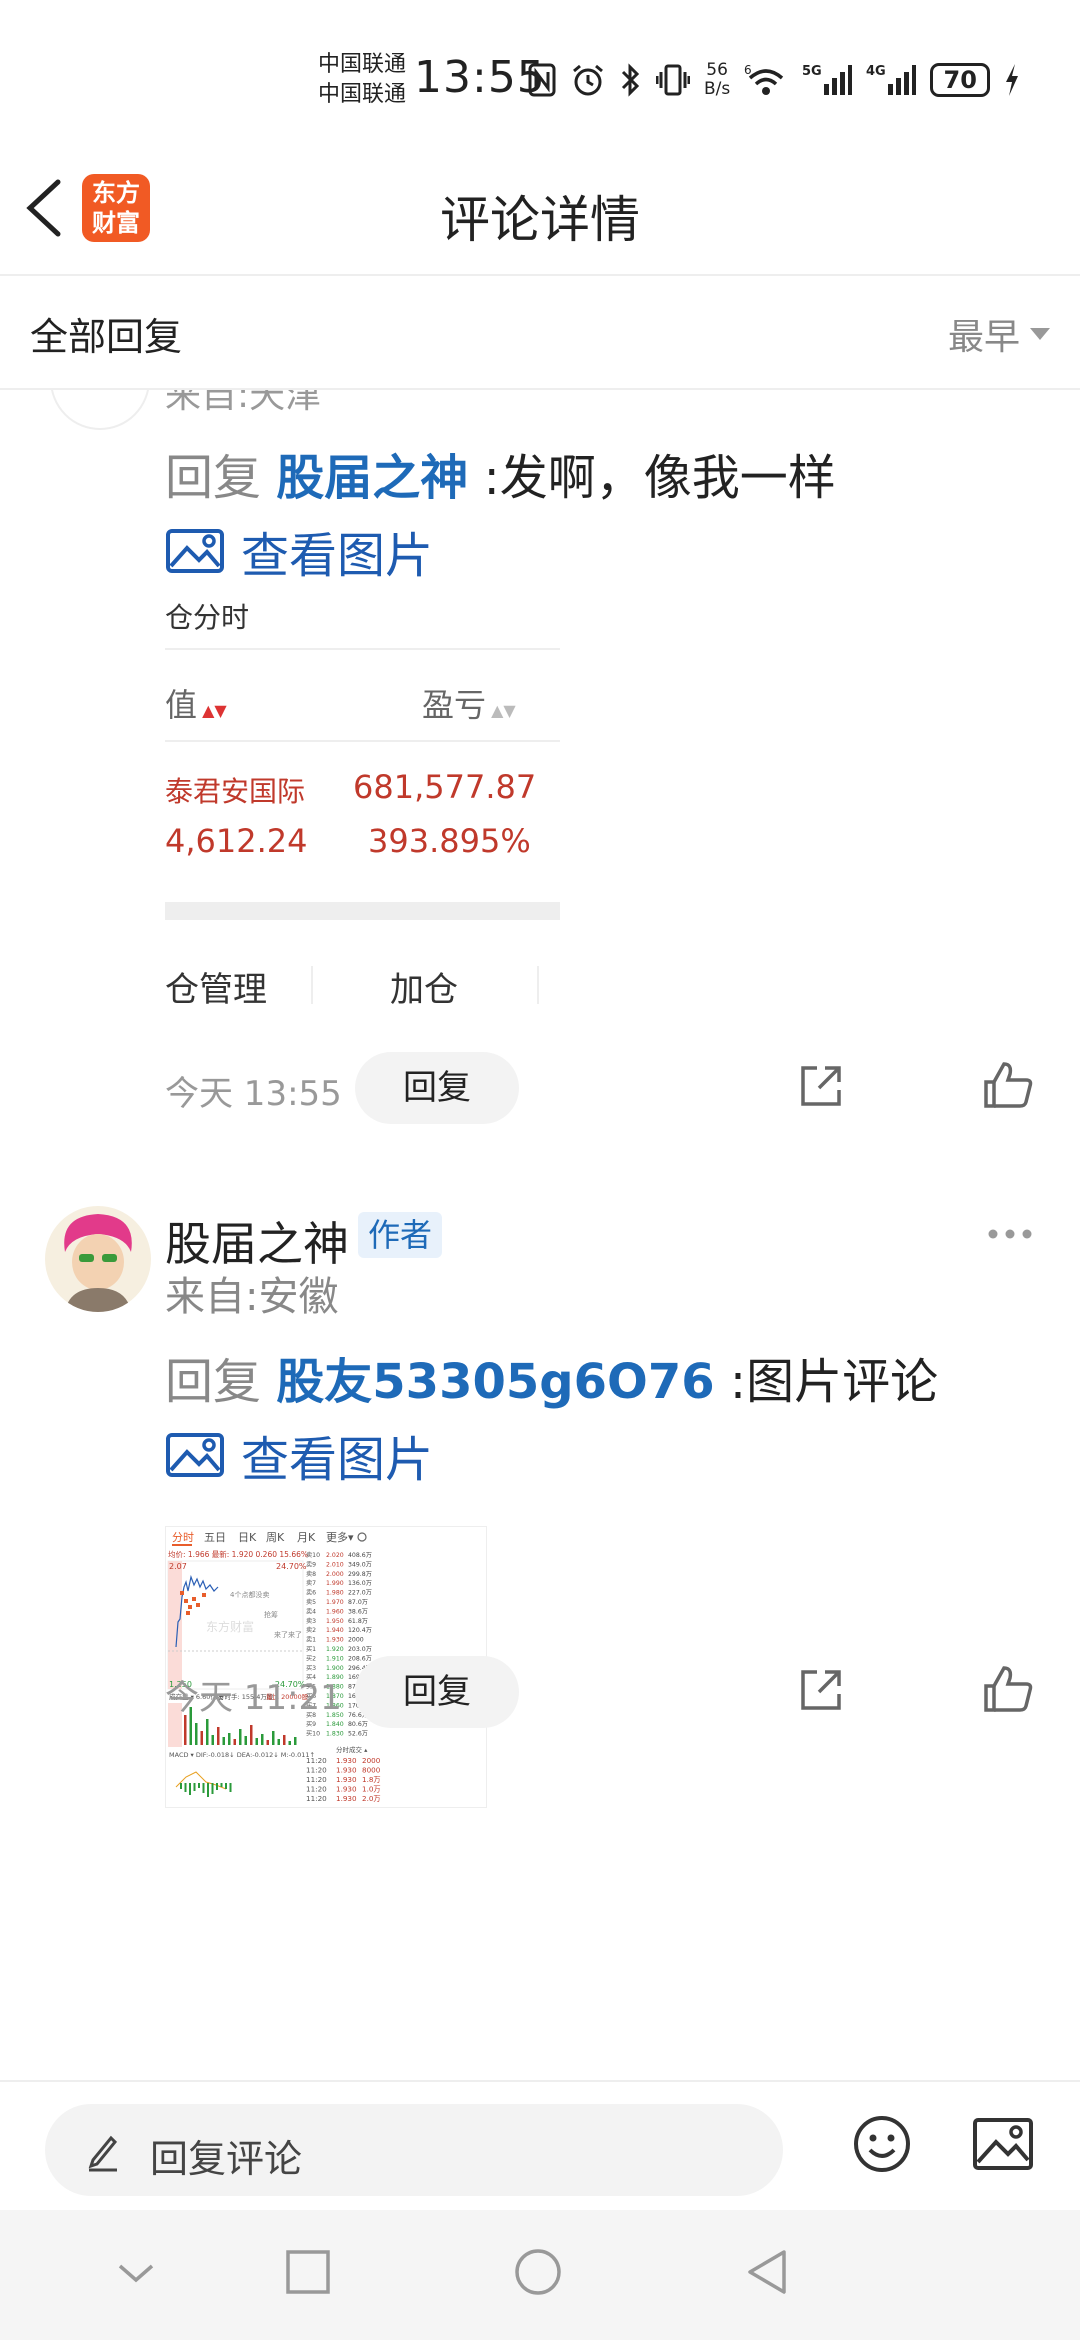 The width and height of the screenshot is (1080, 2340). Describe the element at coordinates (358, 1611) in the screenshot. I see `order-volume: 38.6万` at that location.